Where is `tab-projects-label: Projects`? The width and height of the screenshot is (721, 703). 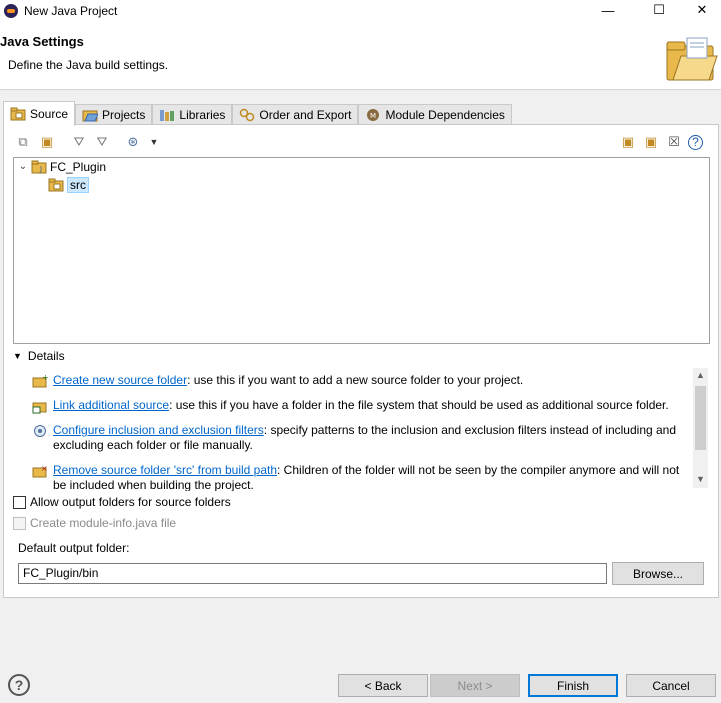 tab-projects-label: Projects is located at coordinates (124, 115).